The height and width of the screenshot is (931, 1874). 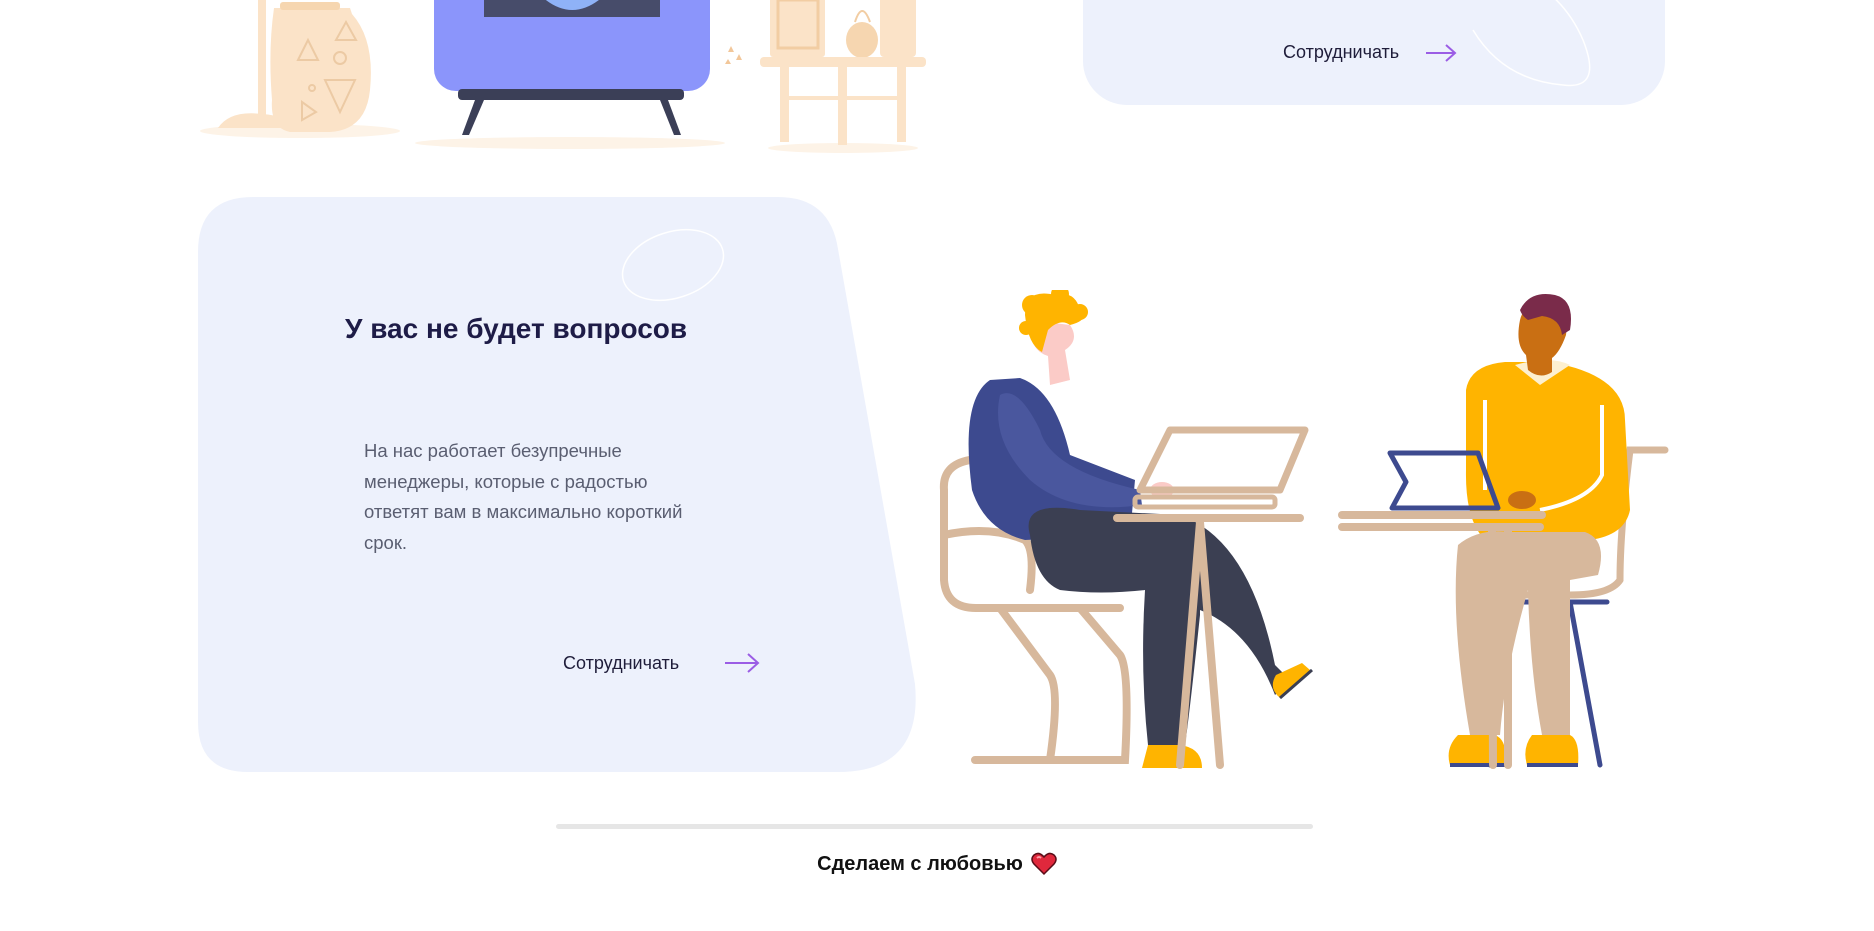 I want to click on footer: Сделаем с любовью, so click(x=937, y=864).